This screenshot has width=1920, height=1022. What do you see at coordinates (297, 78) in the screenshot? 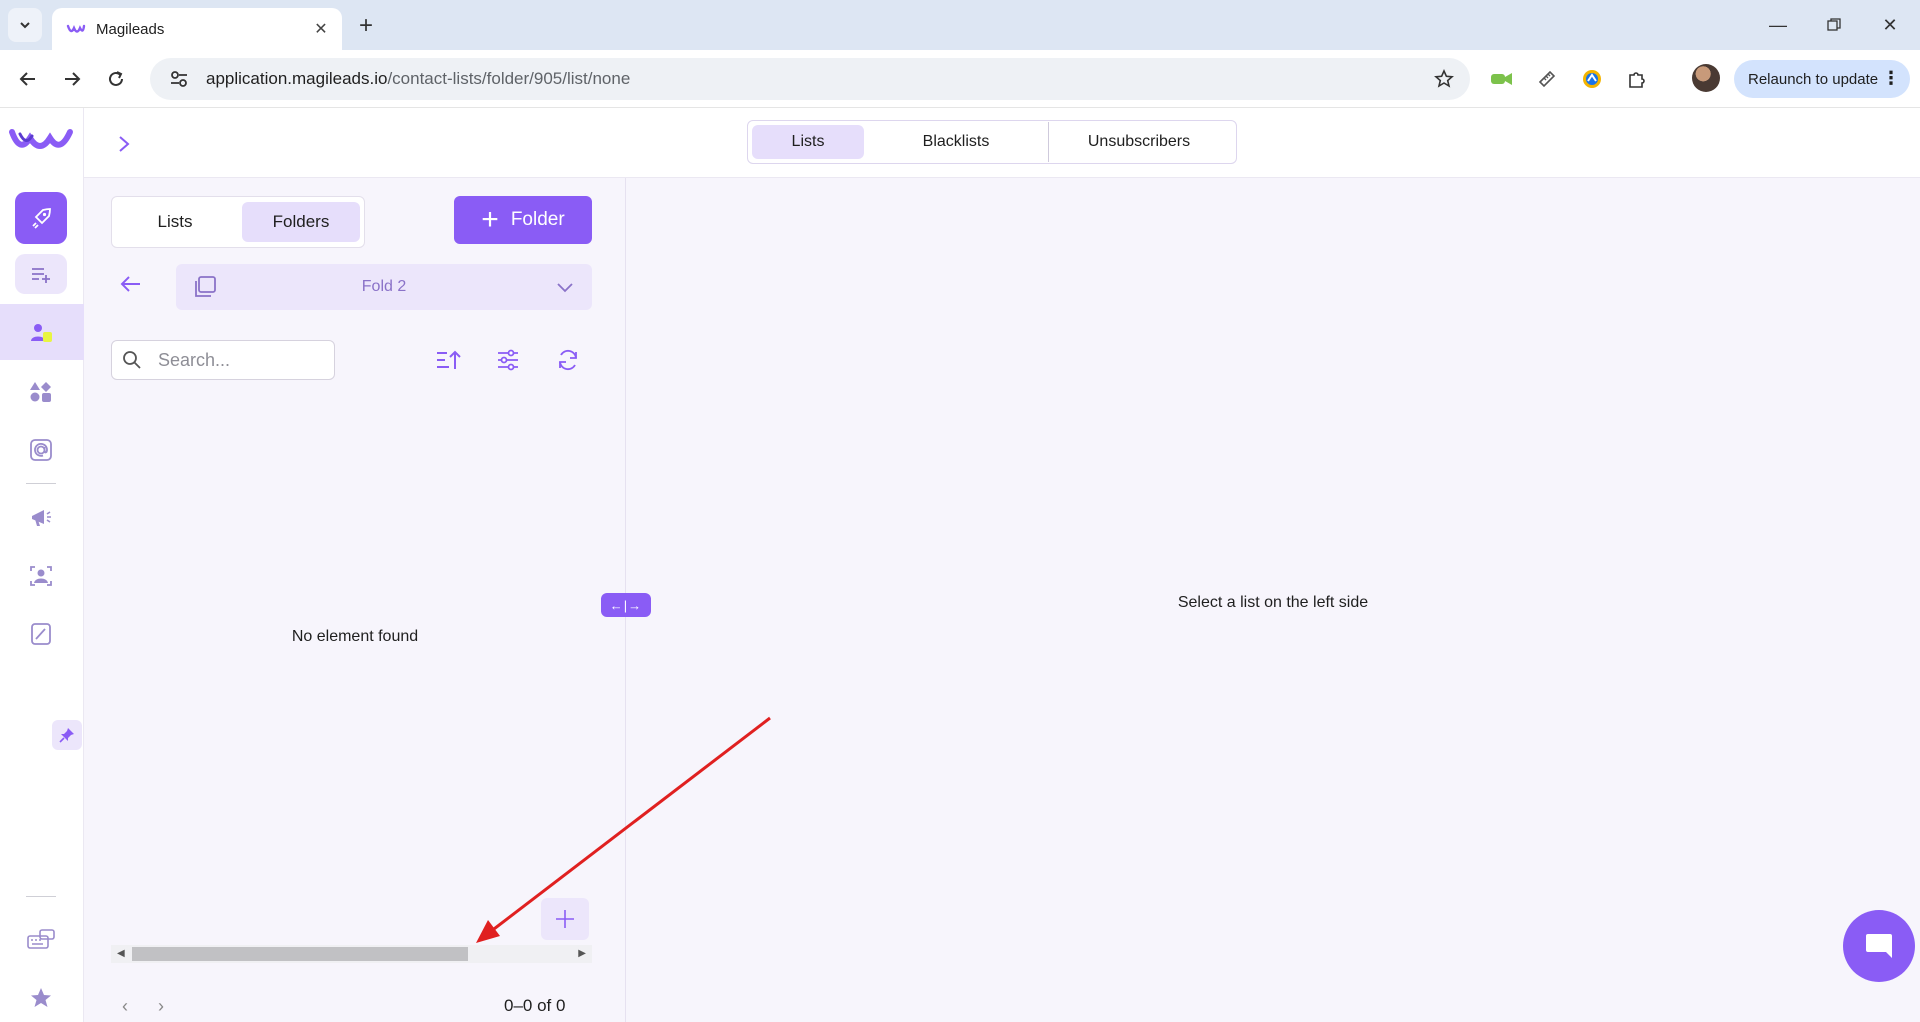
I see `url-domain: application.magileads.io` at bounding box center [297, 78].